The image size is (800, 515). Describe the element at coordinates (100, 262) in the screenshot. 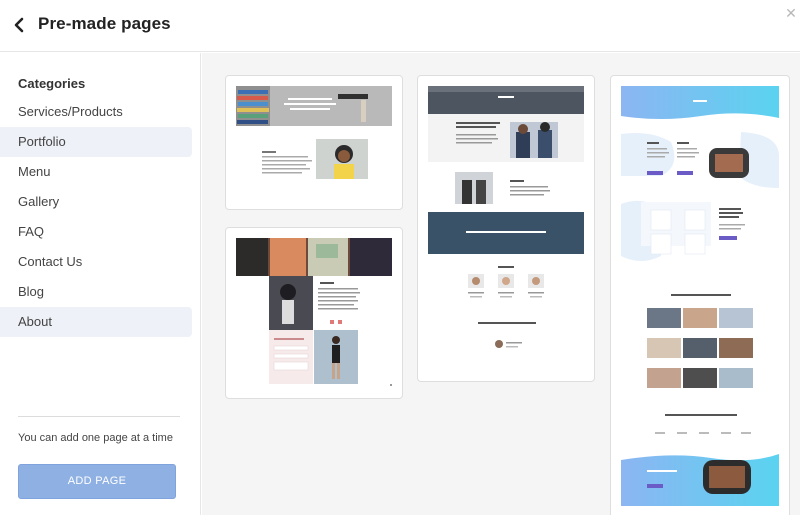

I see `sidebar-item-contact-us: Contact Us` at that location.